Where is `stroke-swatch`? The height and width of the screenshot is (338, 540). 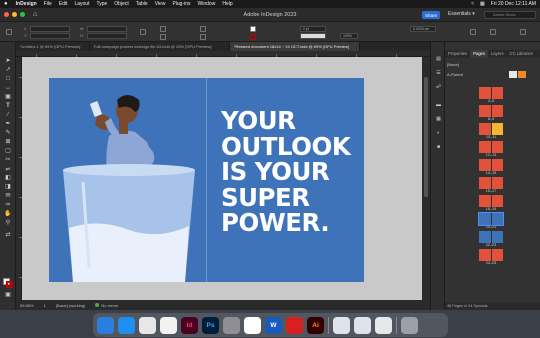 stroke-swatch is located at coordinates (9, 284).